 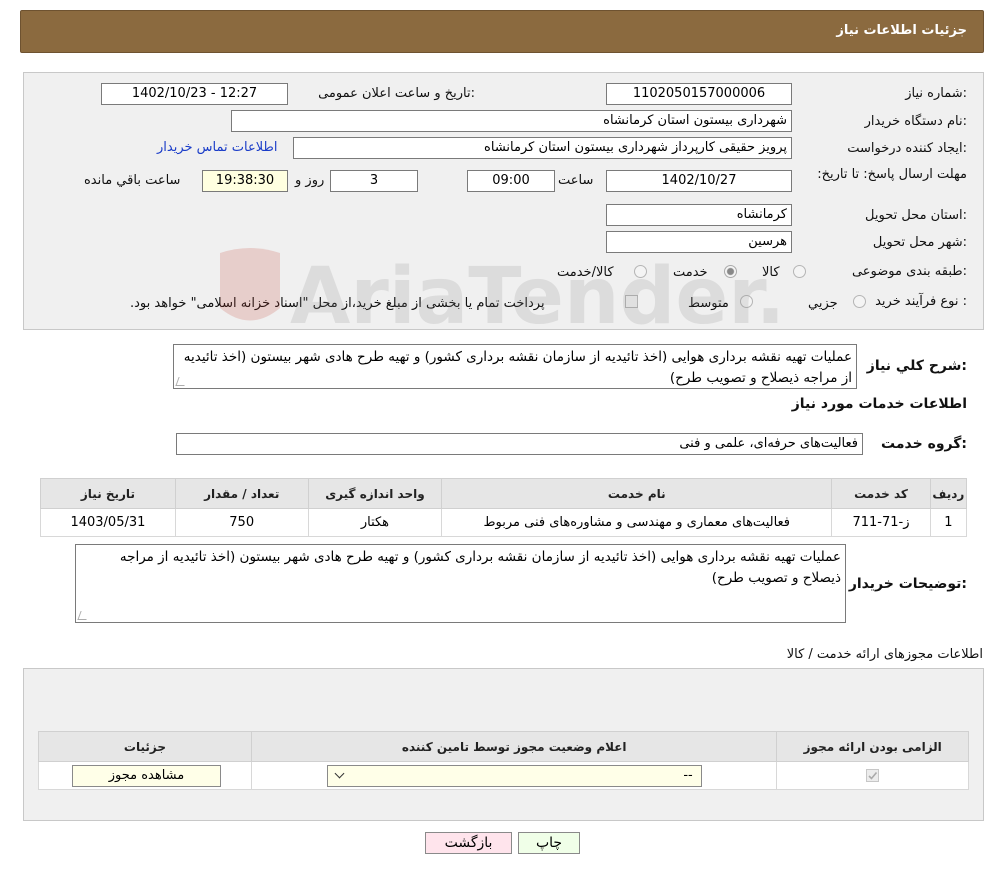 What do you see at coordinates (746, 301) in the screenshot?
I see `process-medium-radio` at bounding box center [746, 301].